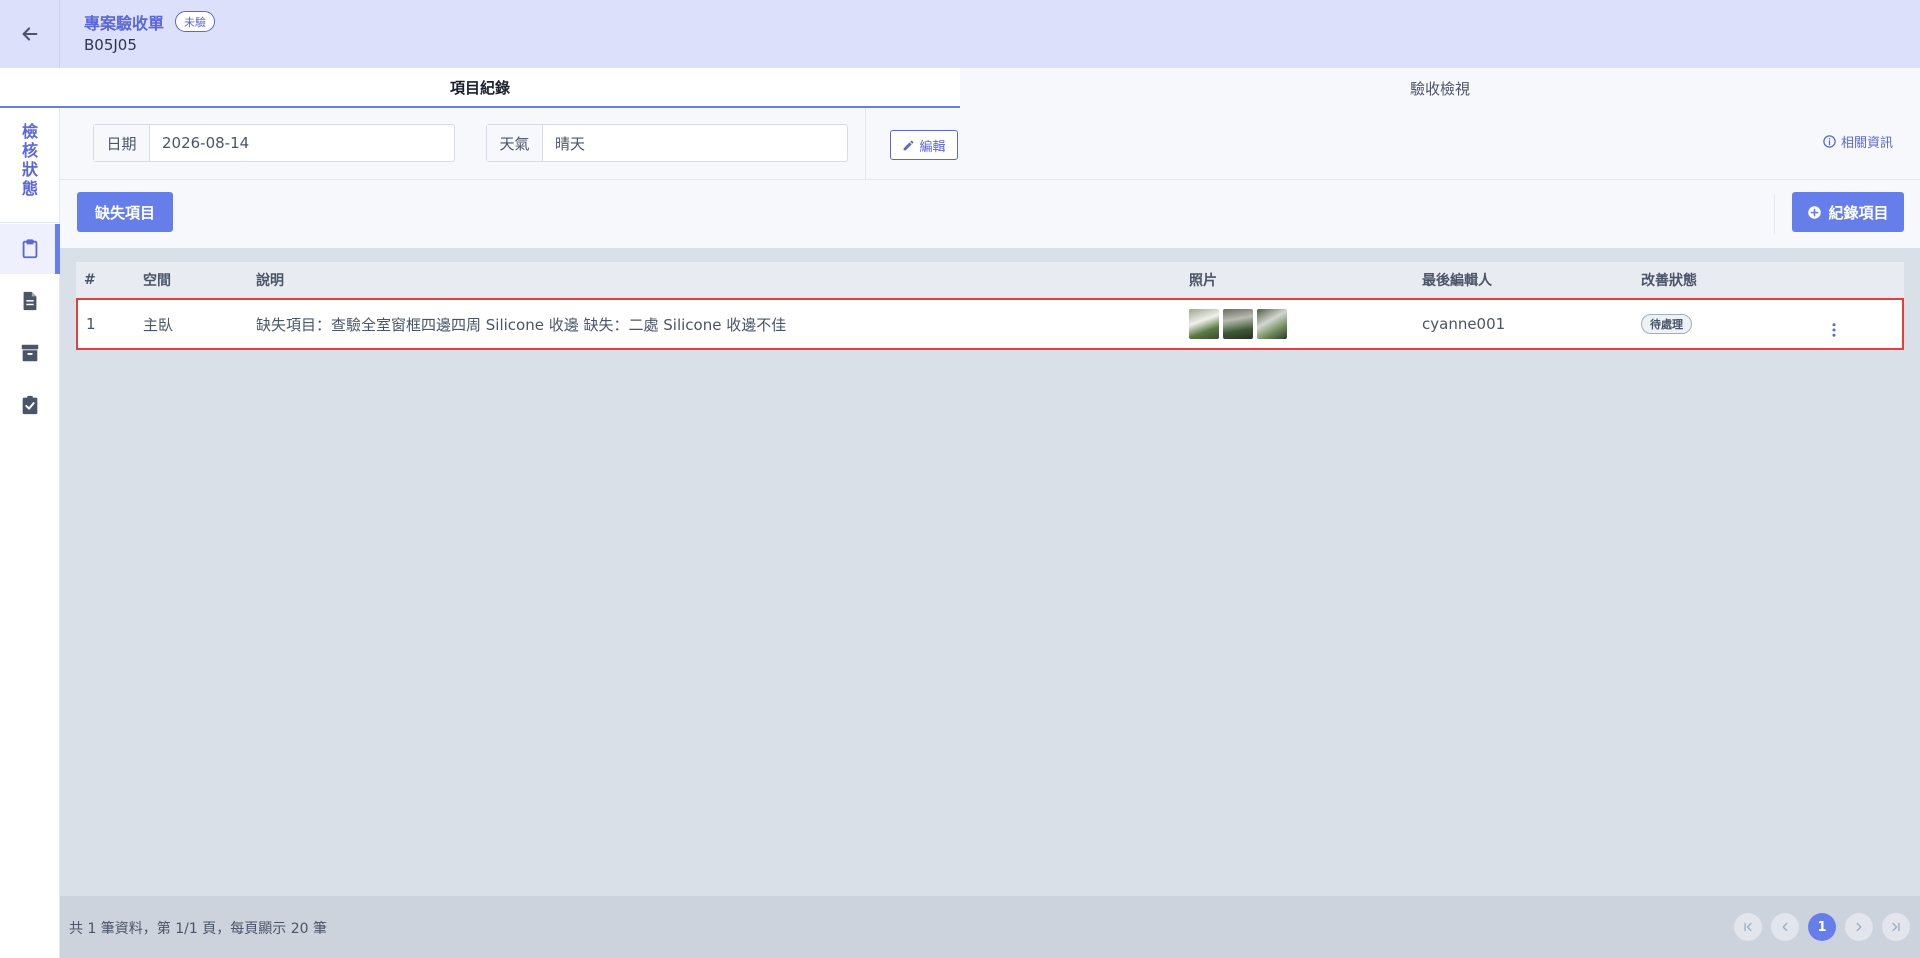 Image resolution: width=1920 pixels, height=958 pixels. What do you see at coordinates (480, 88) in the screenshot?
I see `tab-item-records: 項目紀錄` at bounding box center [480, 88].